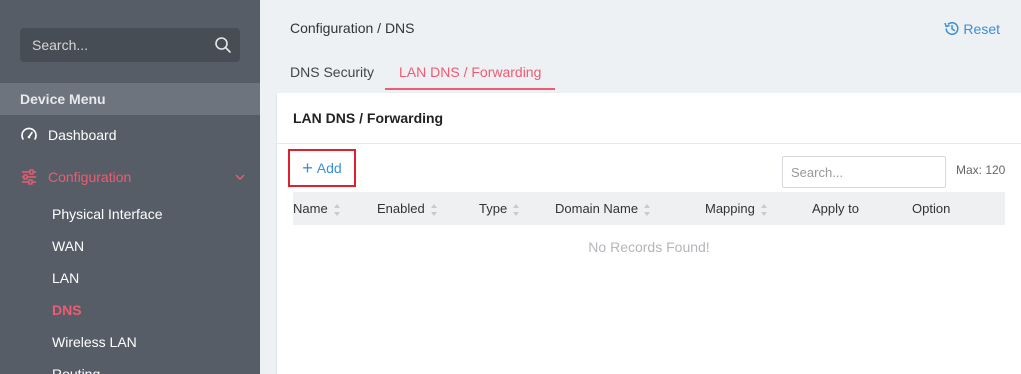 The image size is (1021, 374). What do you see at coordinates (115, 45) in the screenshot?
I see `sidebar-search-input` at bounding box center [115, 45].